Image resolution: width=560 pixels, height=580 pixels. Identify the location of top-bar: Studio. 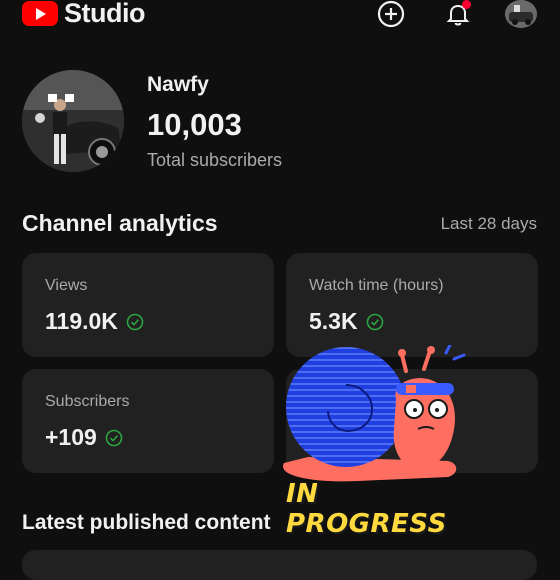
(280, 15).